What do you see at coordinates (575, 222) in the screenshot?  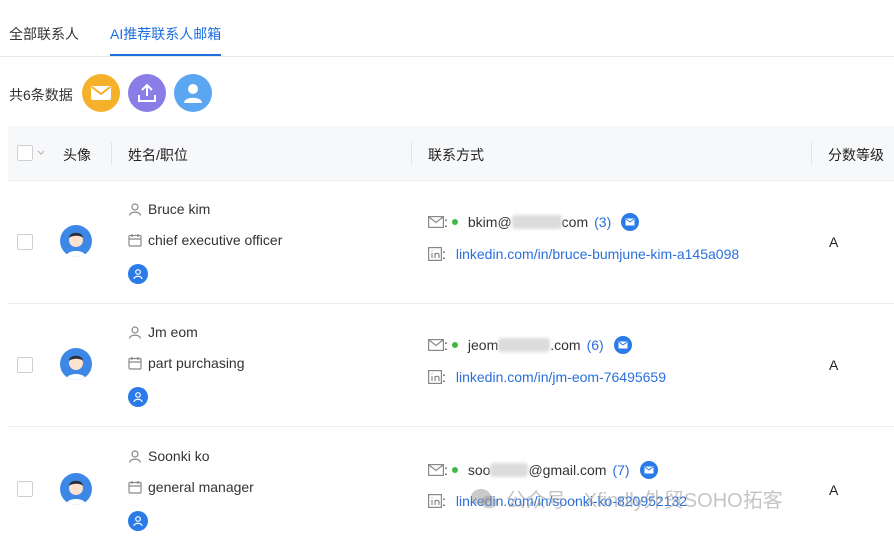 I see `email-suffix: com` at bounding box center [575, 222].